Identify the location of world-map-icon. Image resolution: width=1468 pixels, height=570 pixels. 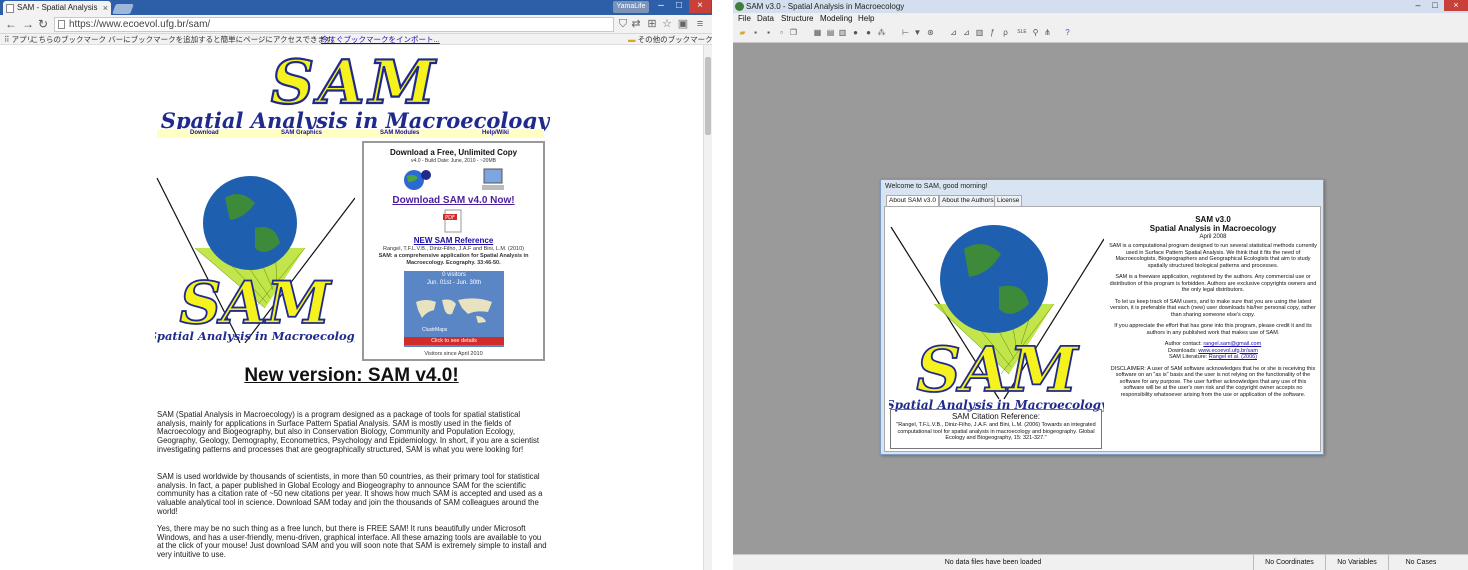
(454, 310).